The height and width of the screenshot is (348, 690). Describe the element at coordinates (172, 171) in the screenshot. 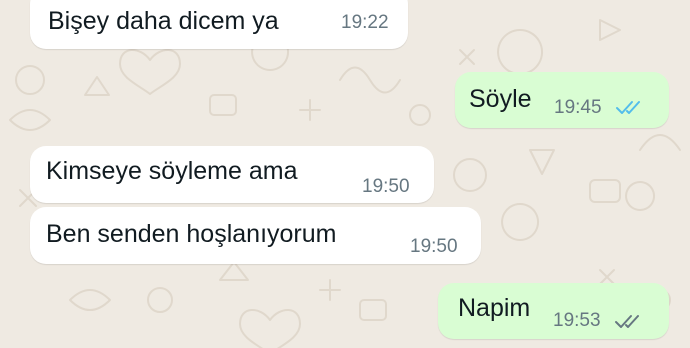

I see `message-text: Kimseye söyleme ama` at that location.